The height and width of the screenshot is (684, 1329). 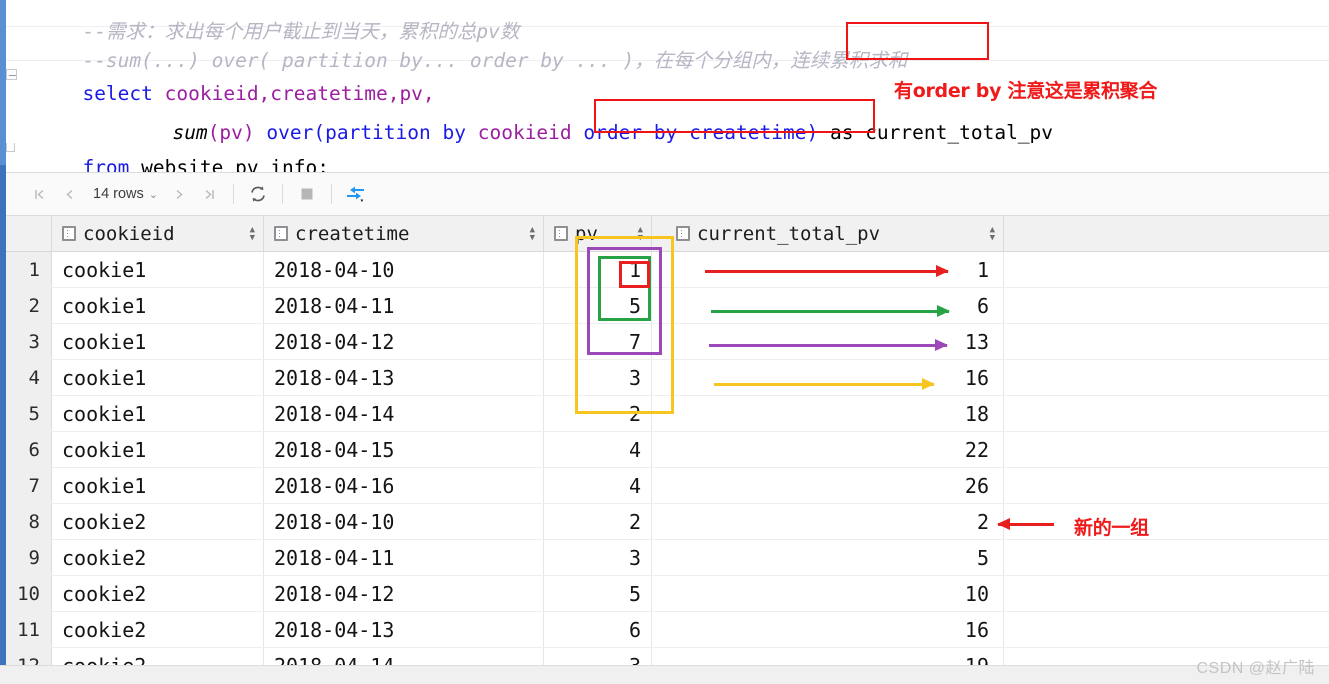 I want to click on row-number-cell: 4, so click(x=29, y=377).